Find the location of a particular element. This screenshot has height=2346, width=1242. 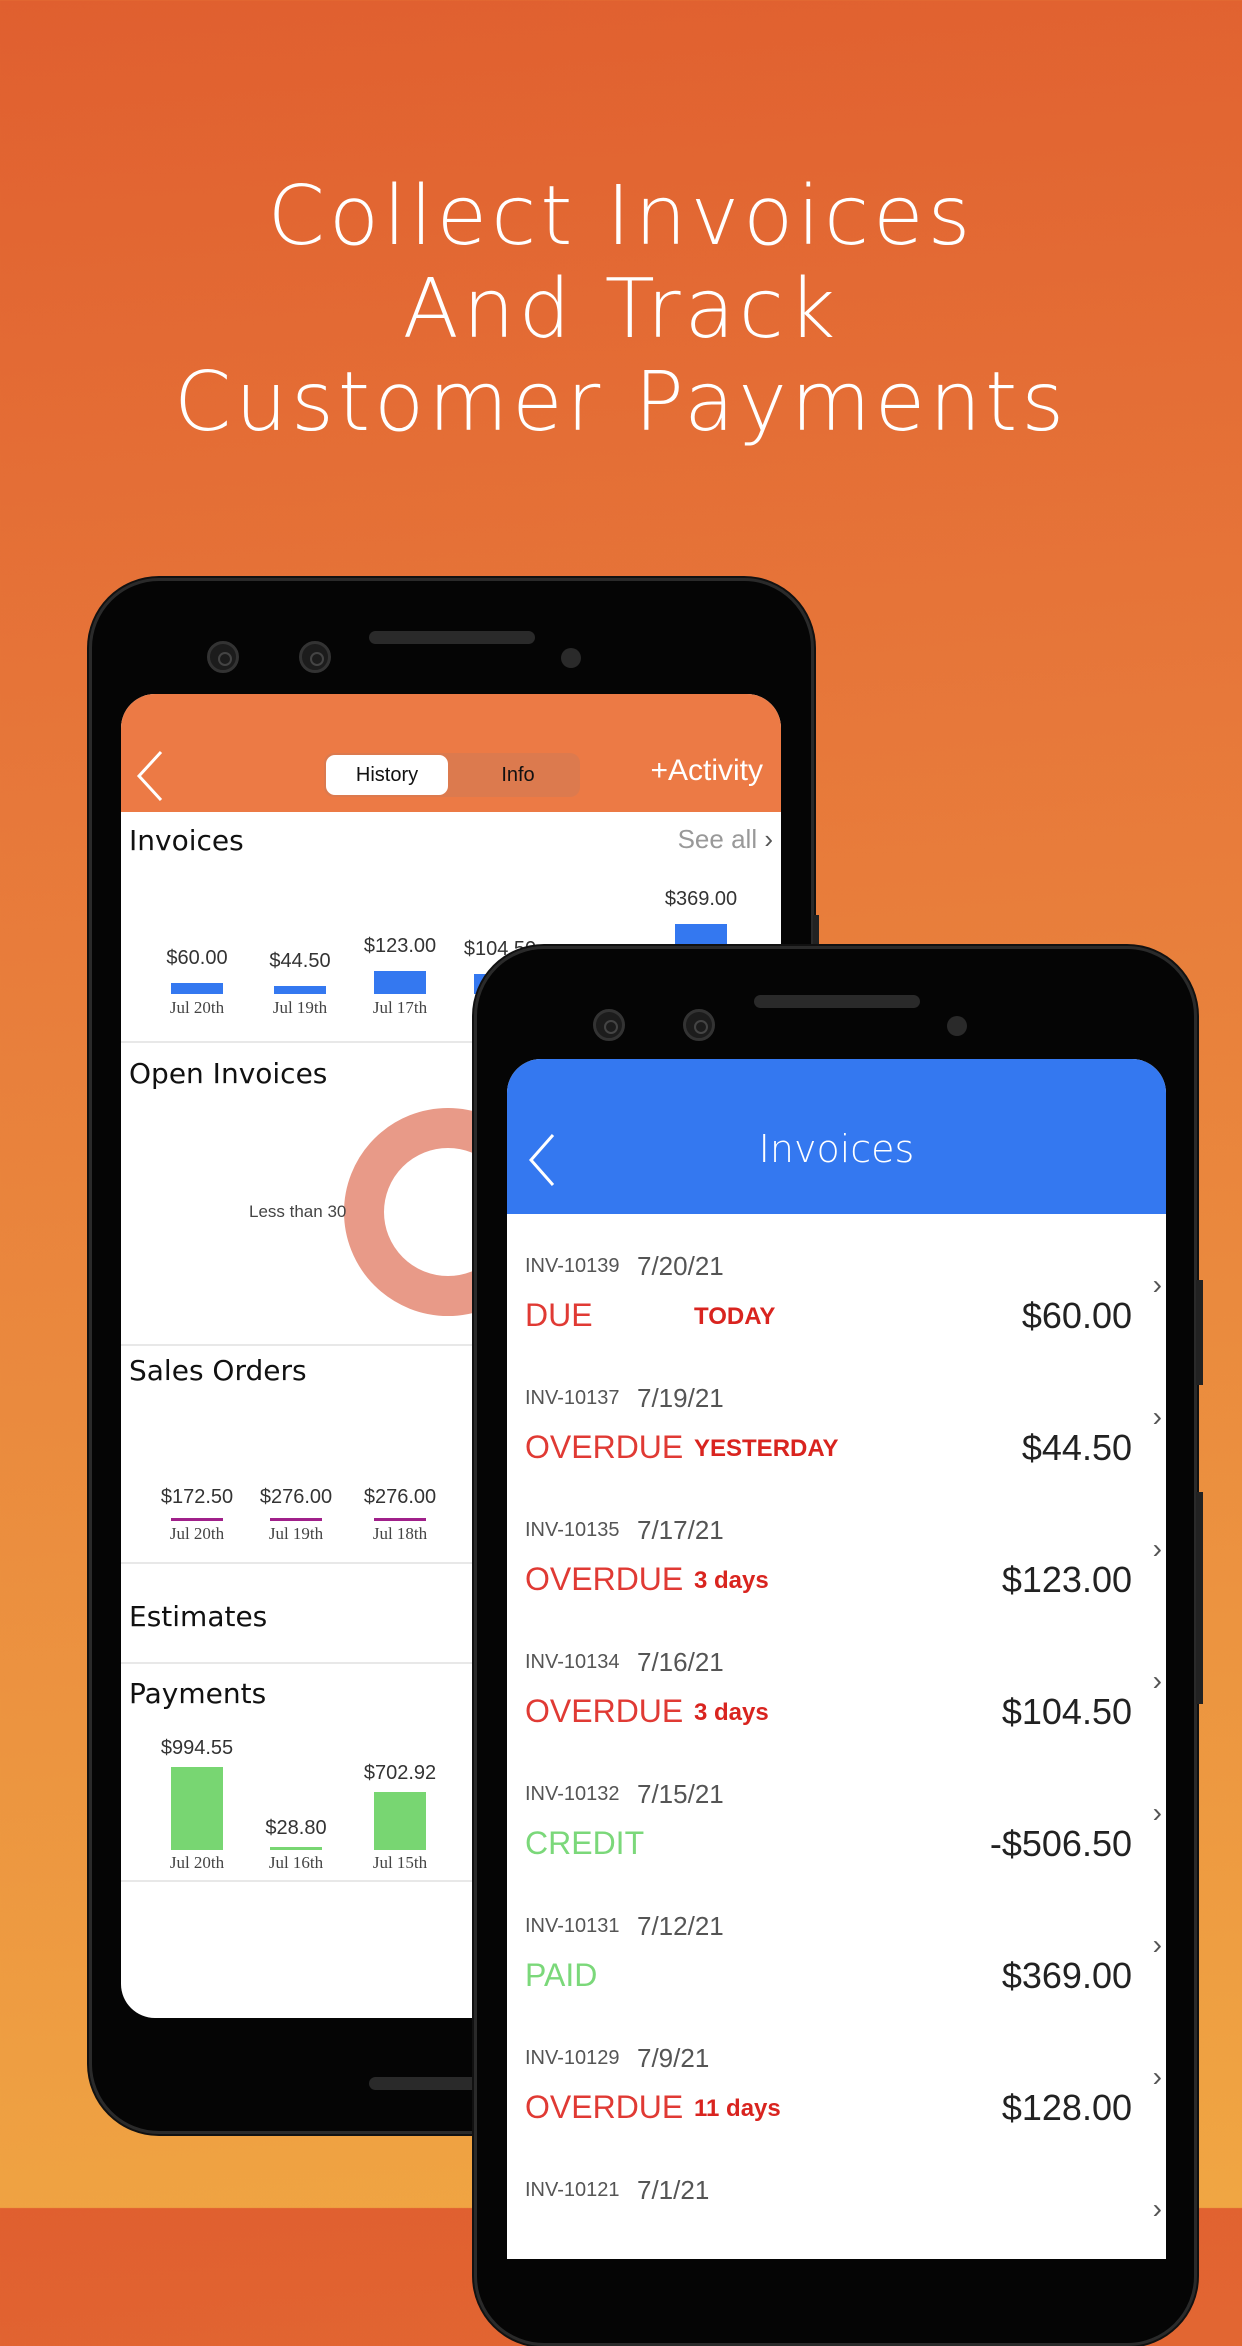

invoice-date: 7/17/21 is located at coordinates (680, 1530).